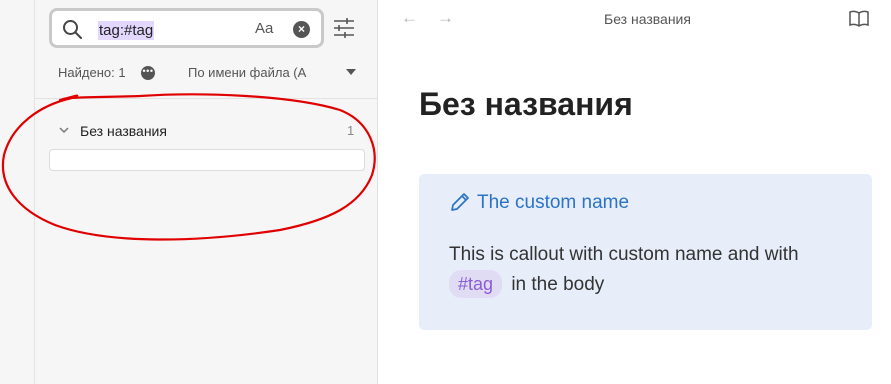 The height and width of the screenshot is (384, 891). What do you see at coordinates (126, 30) in the screenshot?
I see `search-query: tag:#tag` at bounding box center [126, 30].